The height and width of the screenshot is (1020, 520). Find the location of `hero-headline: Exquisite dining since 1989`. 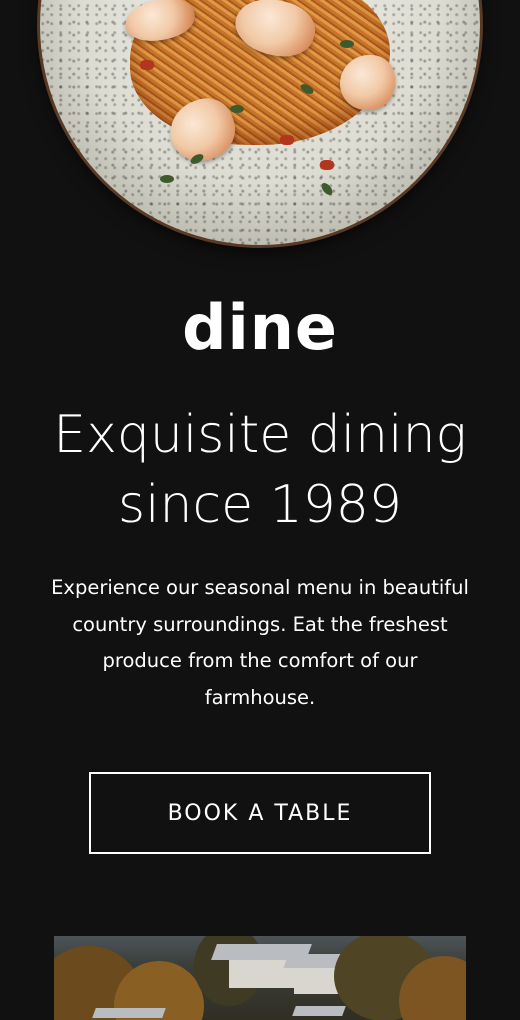

hero-headline: Exquisite dining since 1989 is located at coordinates (260, 470).